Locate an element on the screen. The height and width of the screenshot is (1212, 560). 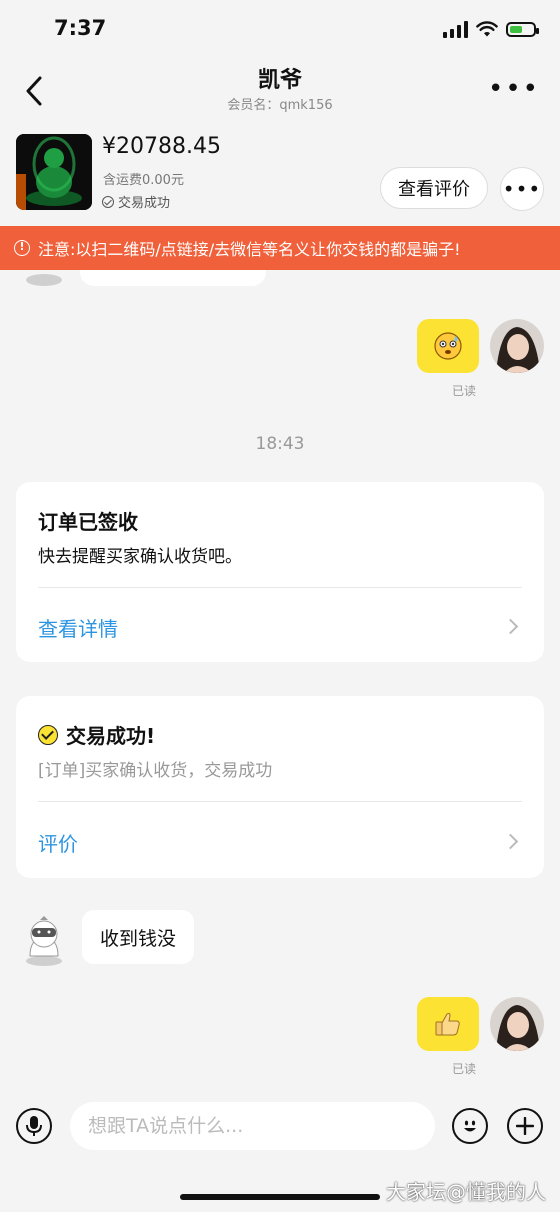
emoji-button is located at coordinates (470, 1126).